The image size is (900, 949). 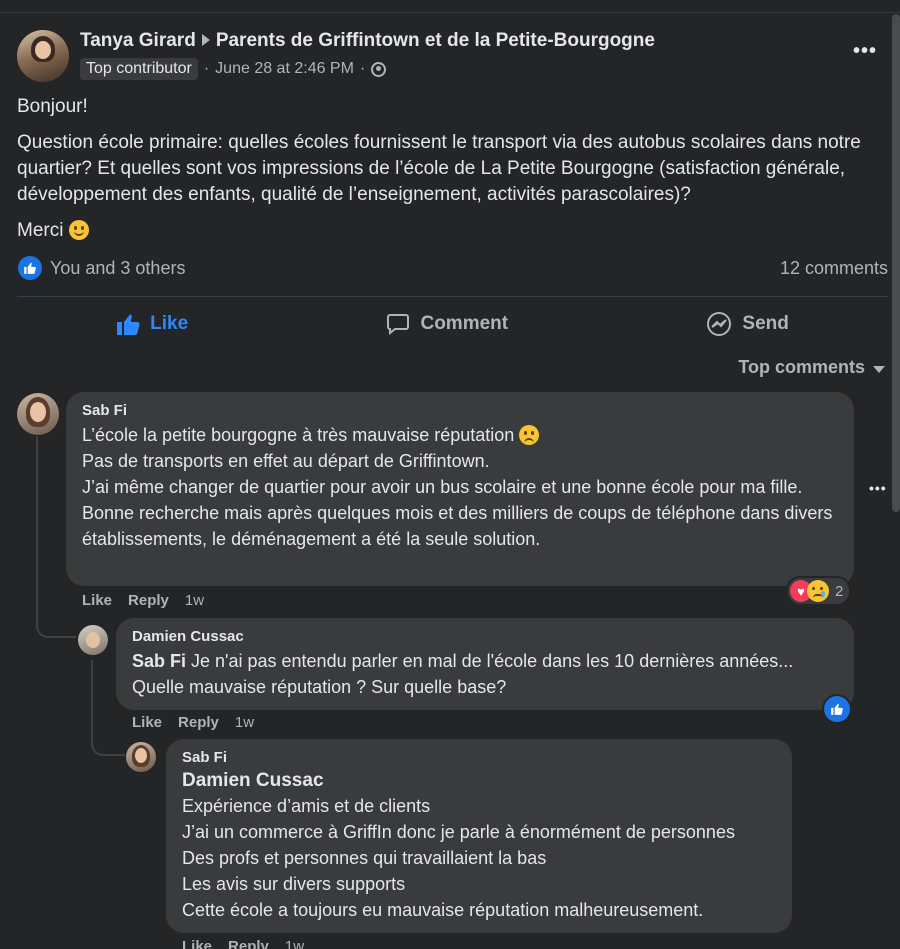 I want to click on caret-down-icon, so click(x=879, y=369).